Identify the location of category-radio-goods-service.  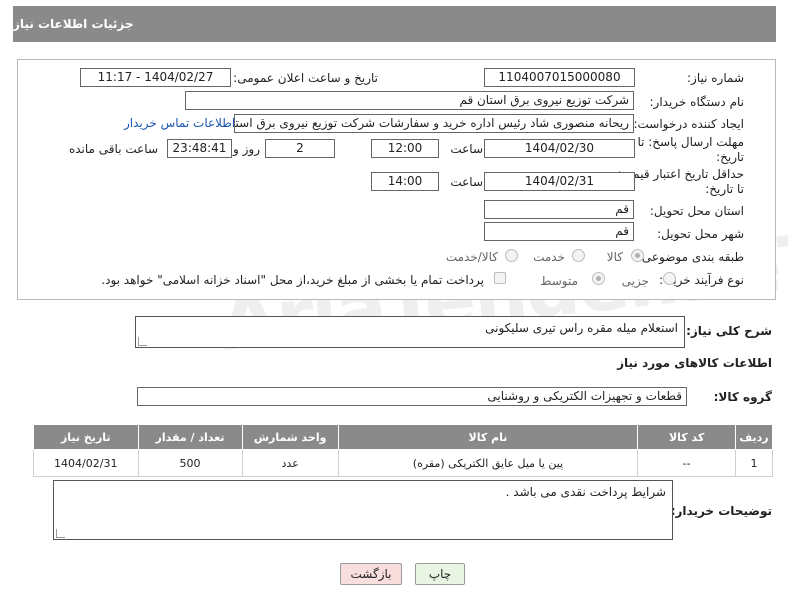
(511, 255).